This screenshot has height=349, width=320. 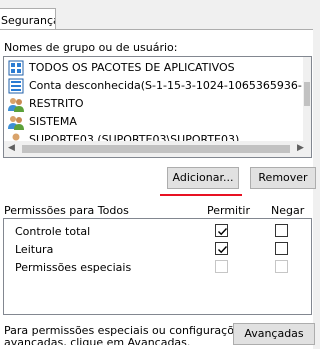 I want to click on advanced-button: Avançadas, so click(x=274, y=334).